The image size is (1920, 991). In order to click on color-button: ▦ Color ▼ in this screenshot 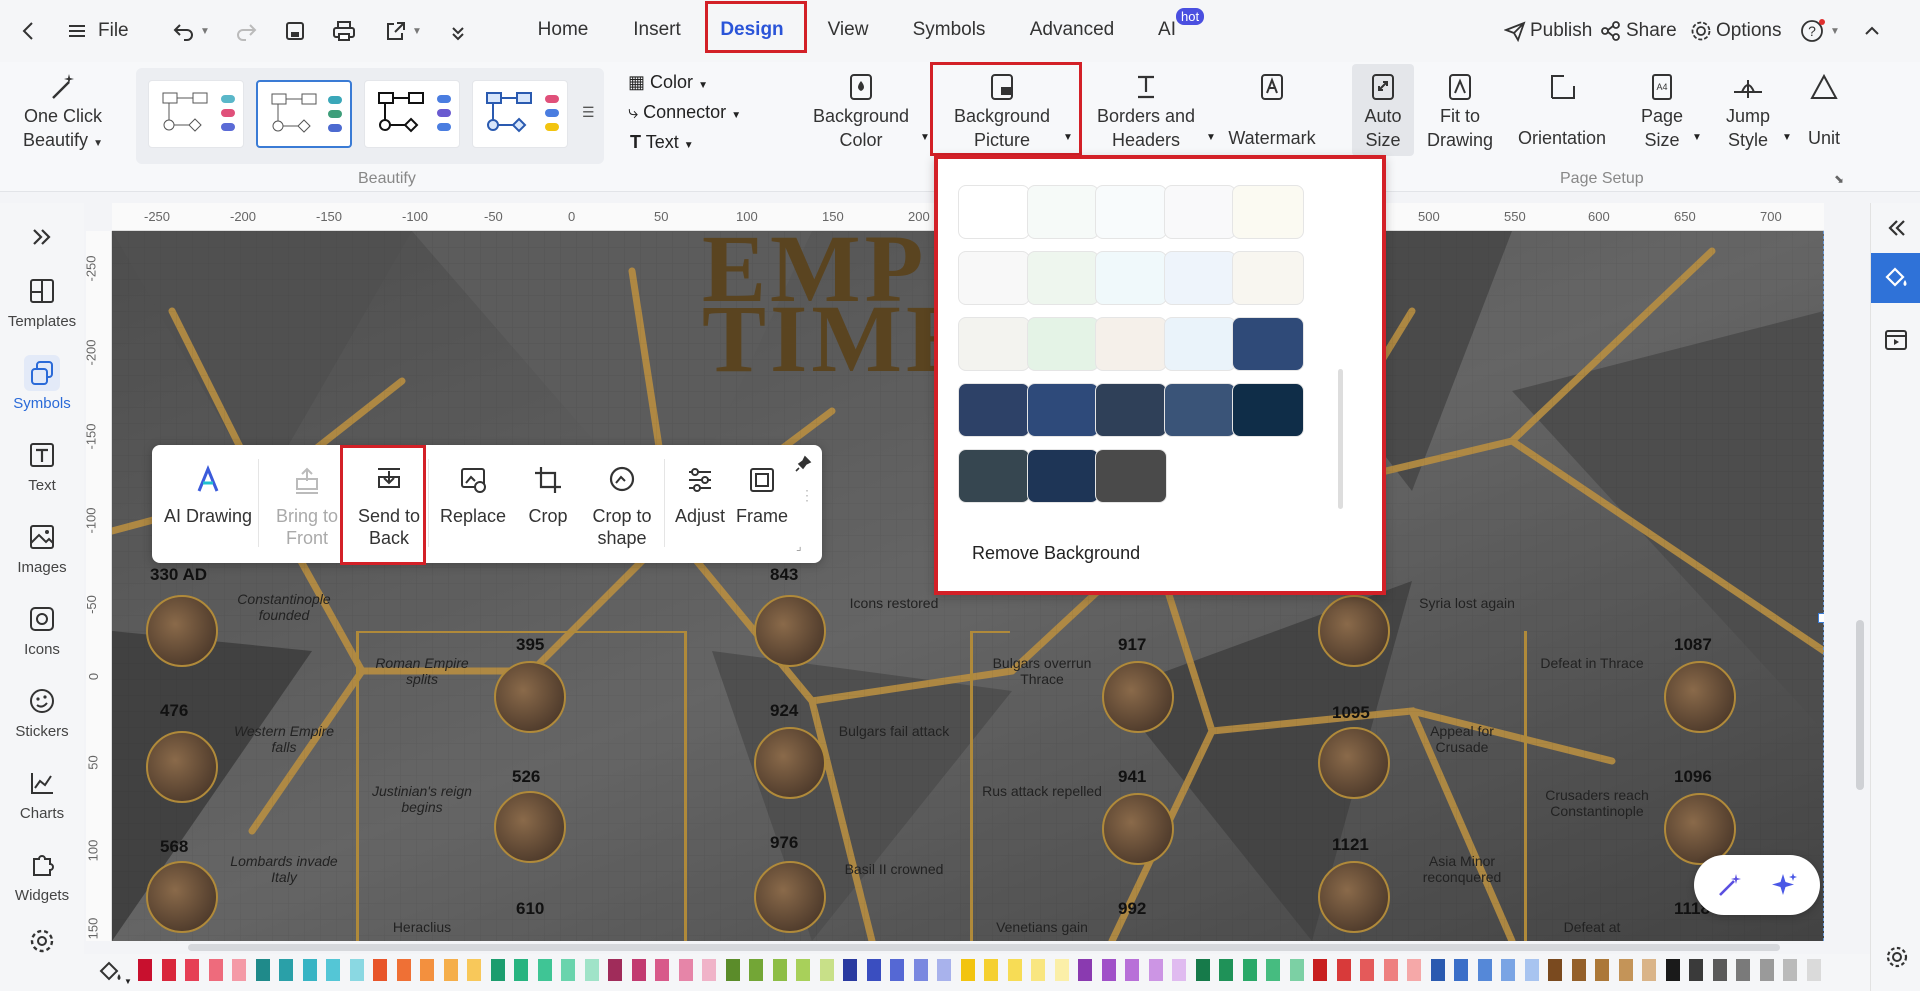, I will do `click(668, 82)`.